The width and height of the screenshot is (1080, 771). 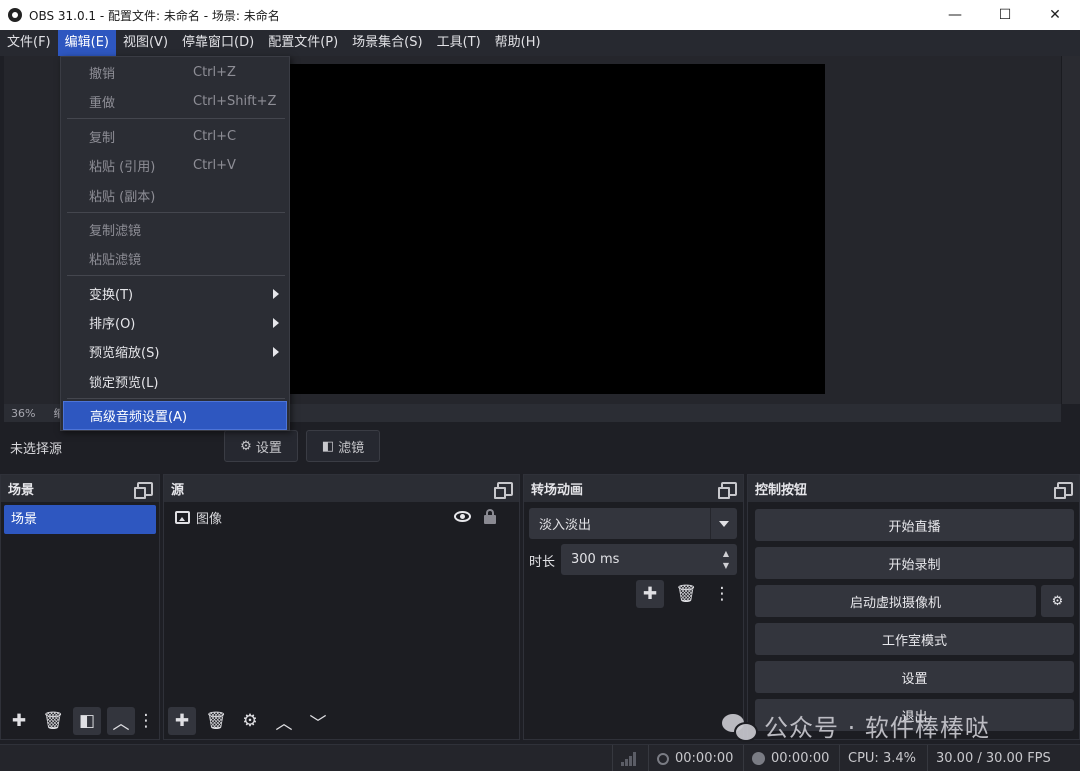 What do you see at coordinates (1055, 15) in the screenshot?
I see `close-button: ✕` at bounding box center [1055, 15].